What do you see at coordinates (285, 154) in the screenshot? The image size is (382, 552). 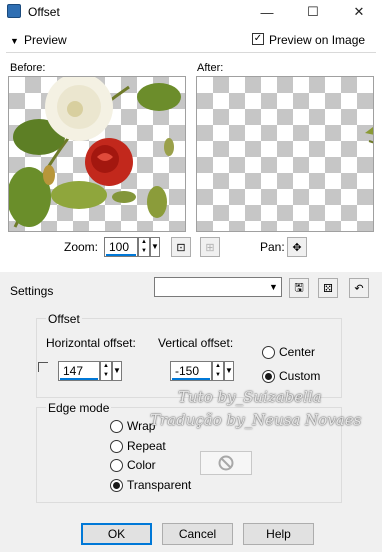 I see `after-preview` at bounding box center [285, 154].